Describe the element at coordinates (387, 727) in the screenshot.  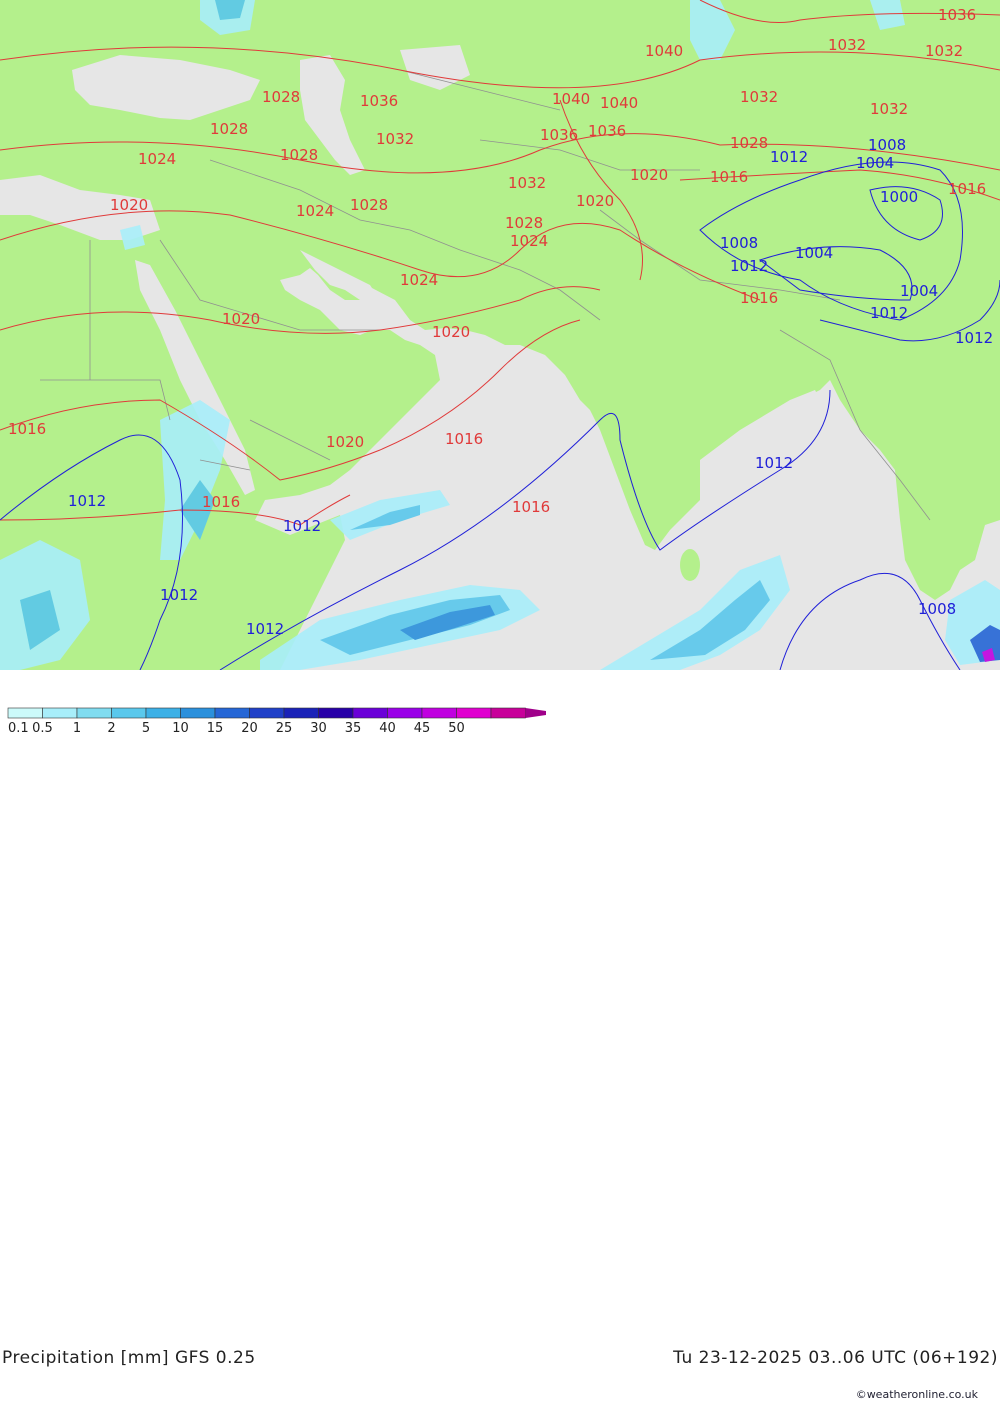
I see `legend-label: 40` at that location.